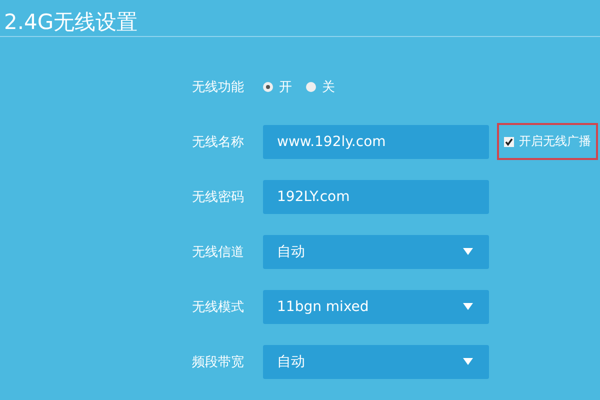 This screenshot has width=600, height=400. Describe the element at coordinates (376, 197) in the screenshot. I see `text-field: 192LY.com` at that location.